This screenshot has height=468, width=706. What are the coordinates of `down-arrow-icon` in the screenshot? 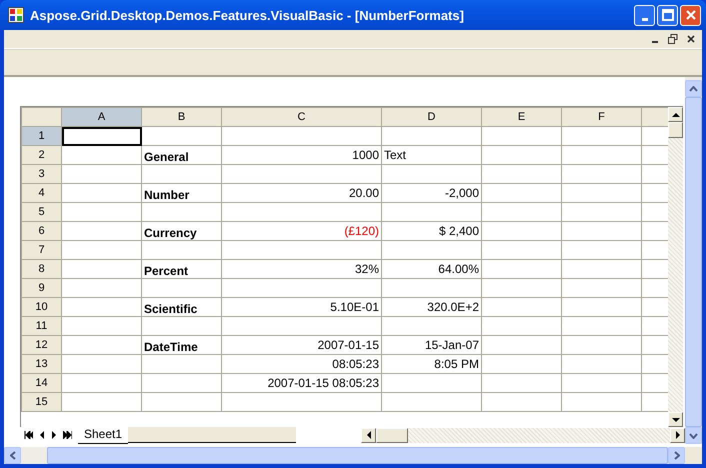 It's located at (676, 419).